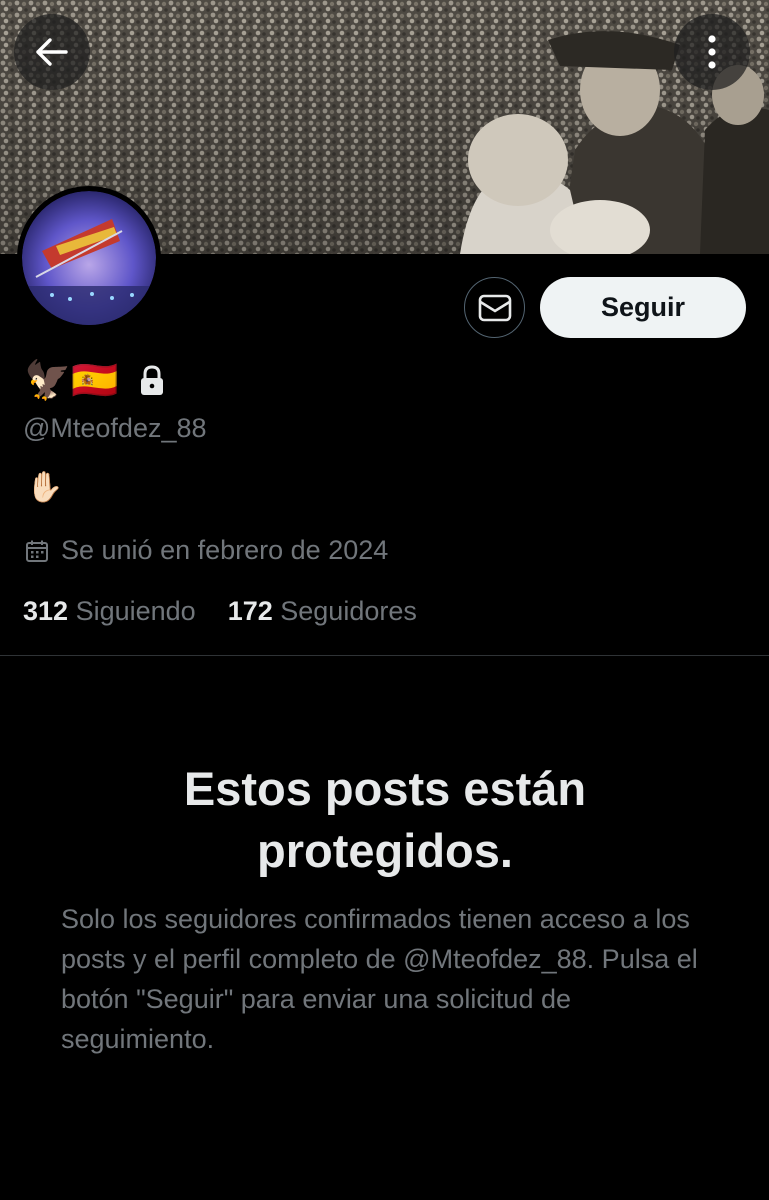 This screenshot has width=769, height=1200. I want to click on lock-icon, so click(151, 380).